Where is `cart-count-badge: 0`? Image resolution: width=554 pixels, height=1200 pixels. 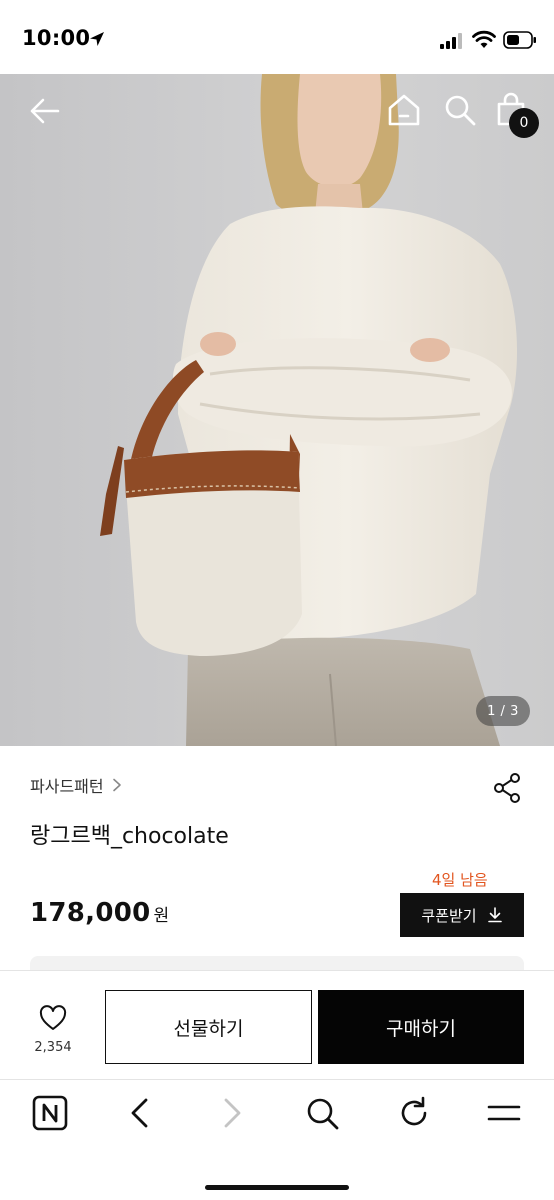
cart-count-badge: 0 is located at coordinates (524, 123).